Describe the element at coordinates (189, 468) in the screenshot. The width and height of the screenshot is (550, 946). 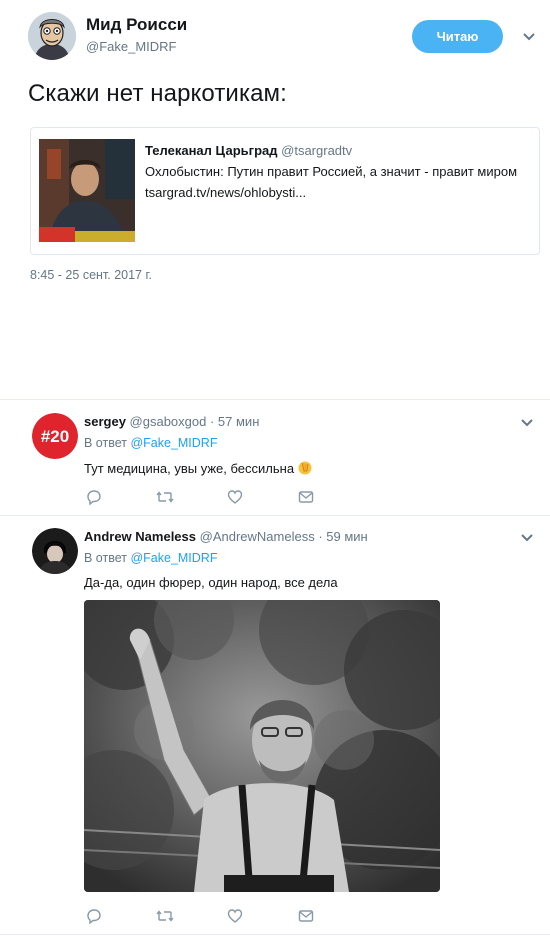
I see `reply-text-content: Тут медицина, увы уже, бессильна` at that location.